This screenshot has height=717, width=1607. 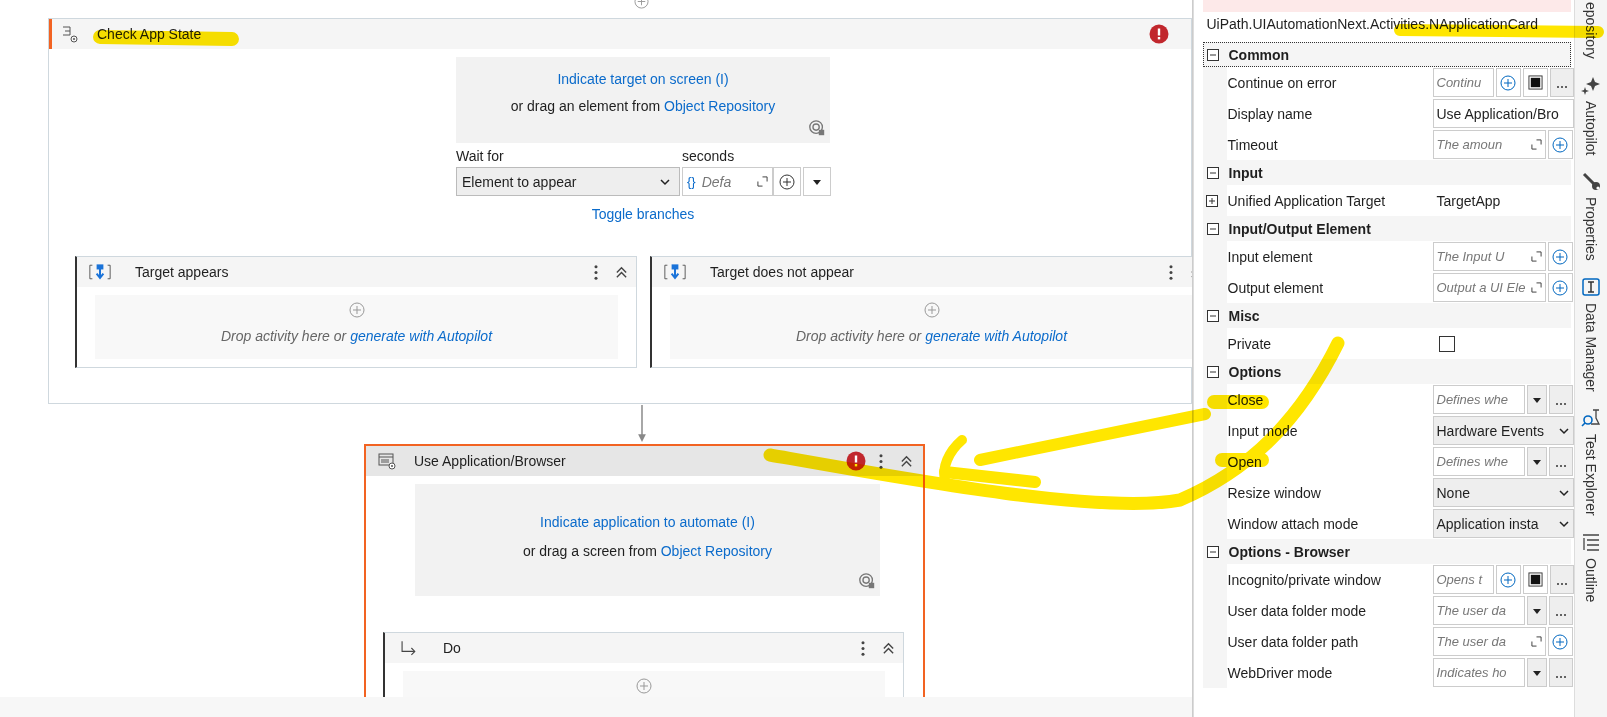 What do you see at coordinates (452, 648) in the screenshot?
I see `do-title: Do` at bounding box center [452, 648].